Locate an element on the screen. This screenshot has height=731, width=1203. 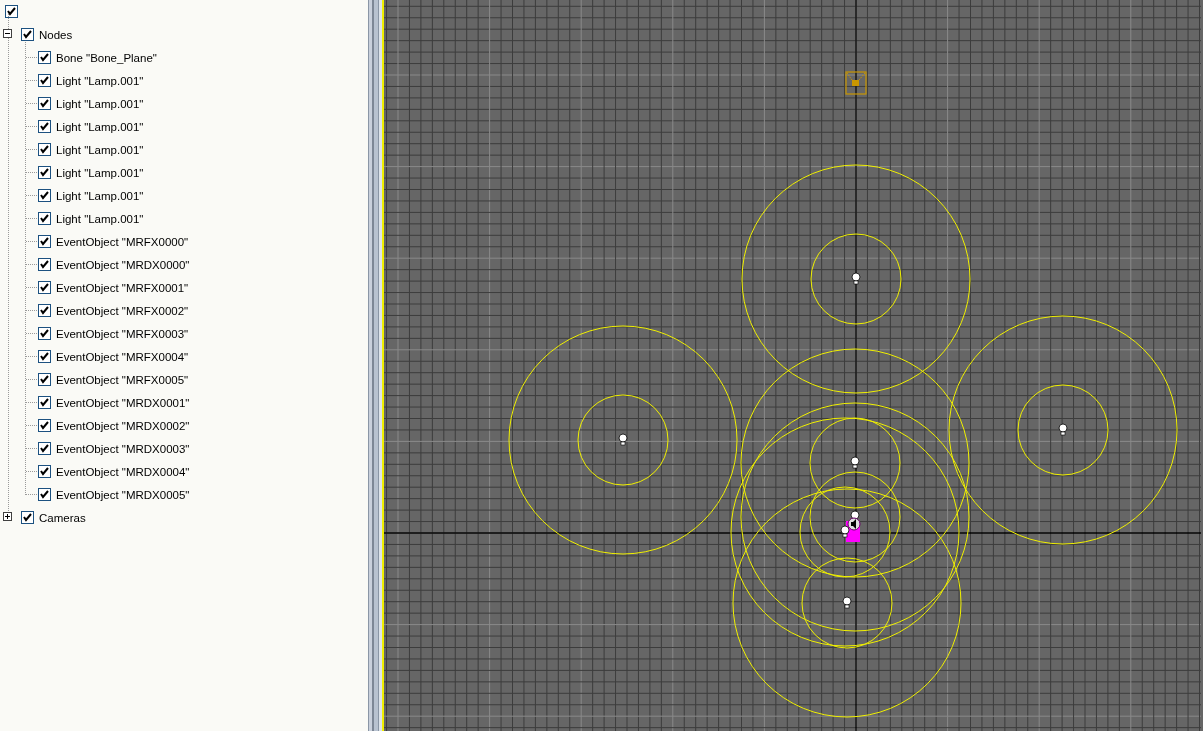
tree-item-label: EventObject "MRFX0004" is located at coordinates (122, 356).